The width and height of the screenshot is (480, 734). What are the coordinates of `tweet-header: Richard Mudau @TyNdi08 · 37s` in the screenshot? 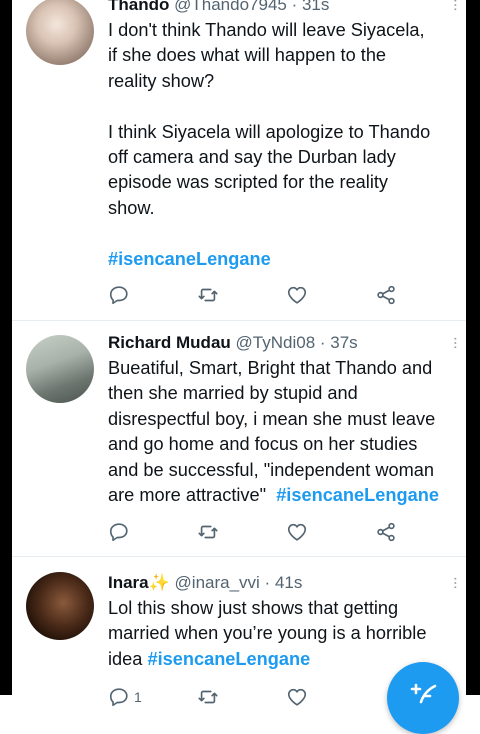 It's located at (283, 343).